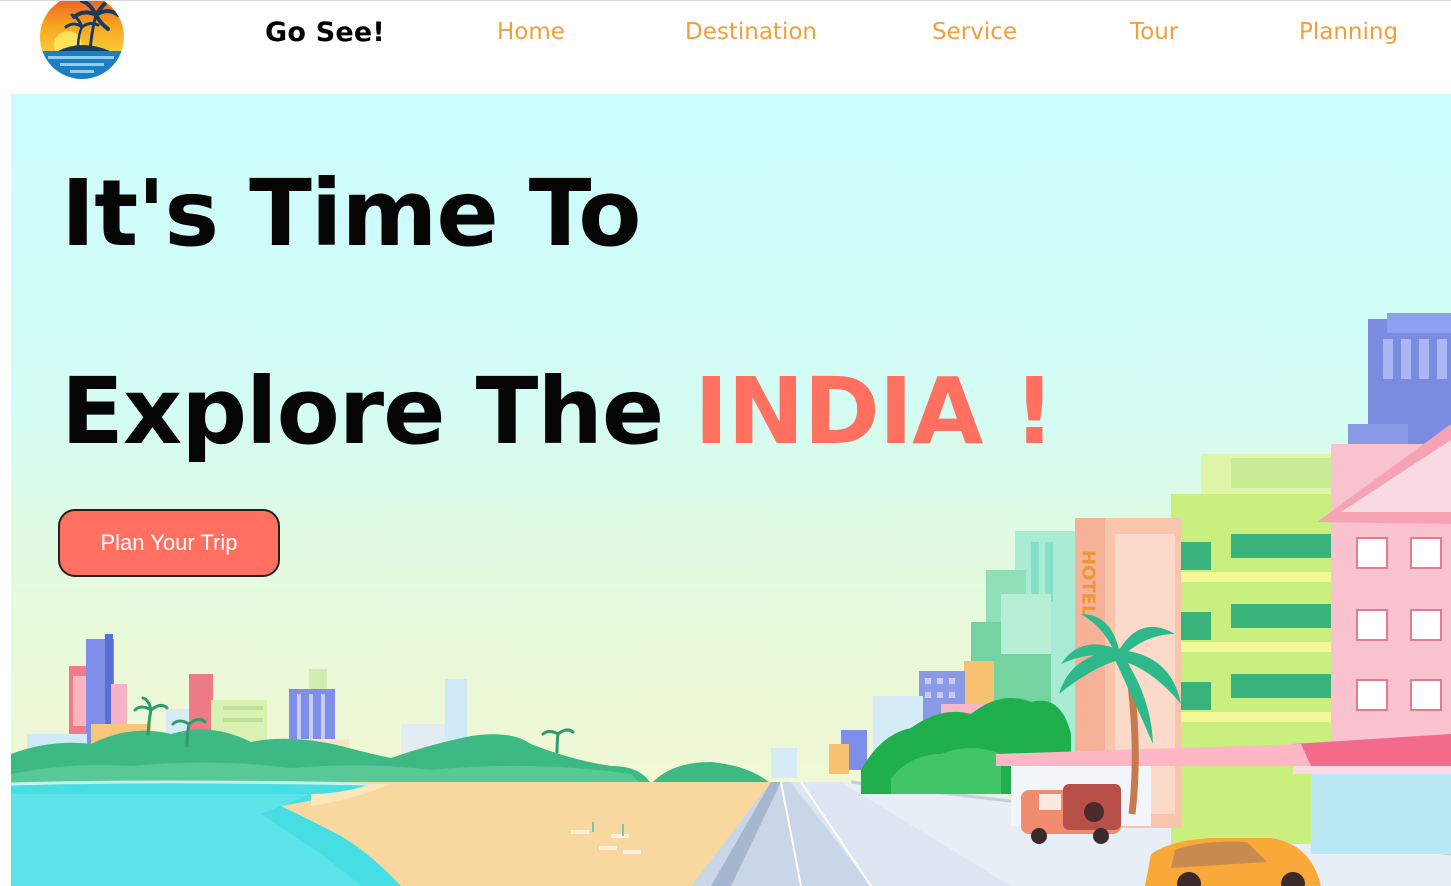 The width and height of the screenshot is (1451, 886). What do you see at coordinates (874, 411) in the screenshot?
I see `hero-india-accent: INDIA !` at bounding box center [874, 411].